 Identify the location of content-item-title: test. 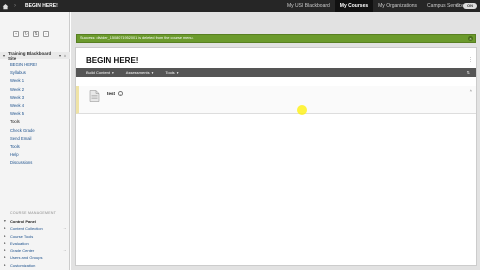
(111, 93).